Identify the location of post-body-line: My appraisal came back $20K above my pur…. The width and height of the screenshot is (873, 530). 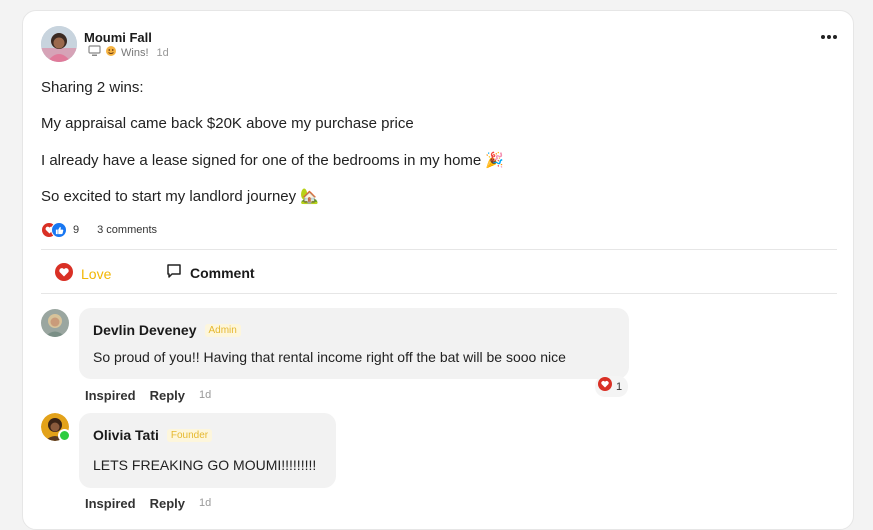
(227, 123).